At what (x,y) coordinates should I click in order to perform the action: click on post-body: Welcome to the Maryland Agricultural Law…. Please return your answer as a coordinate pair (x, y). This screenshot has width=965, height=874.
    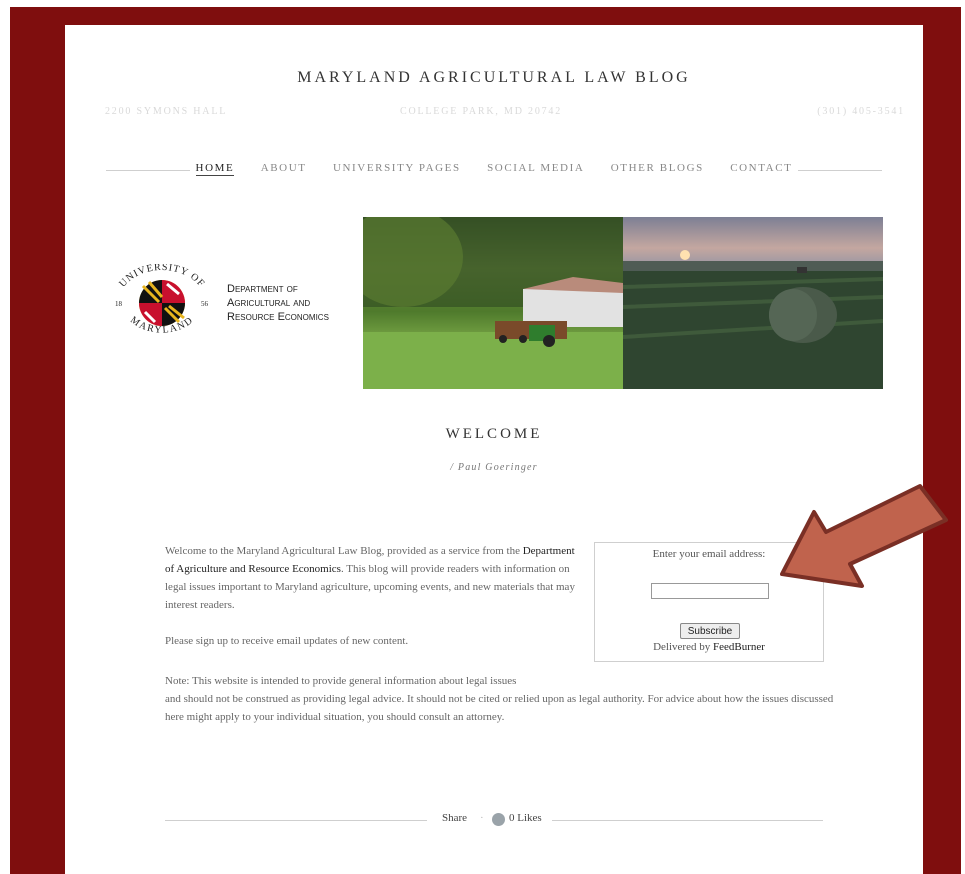
    Looking at the image, I should click on (375, 605).